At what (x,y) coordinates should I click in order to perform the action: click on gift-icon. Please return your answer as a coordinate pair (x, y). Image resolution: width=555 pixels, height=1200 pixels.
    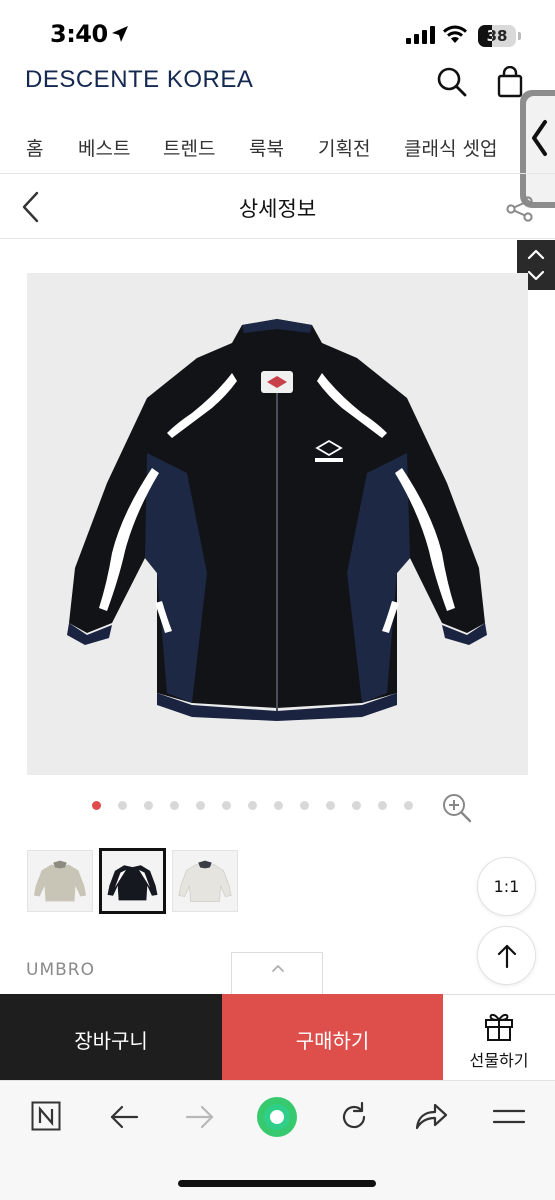
    Looking at the image, I should click on (499, 1027).